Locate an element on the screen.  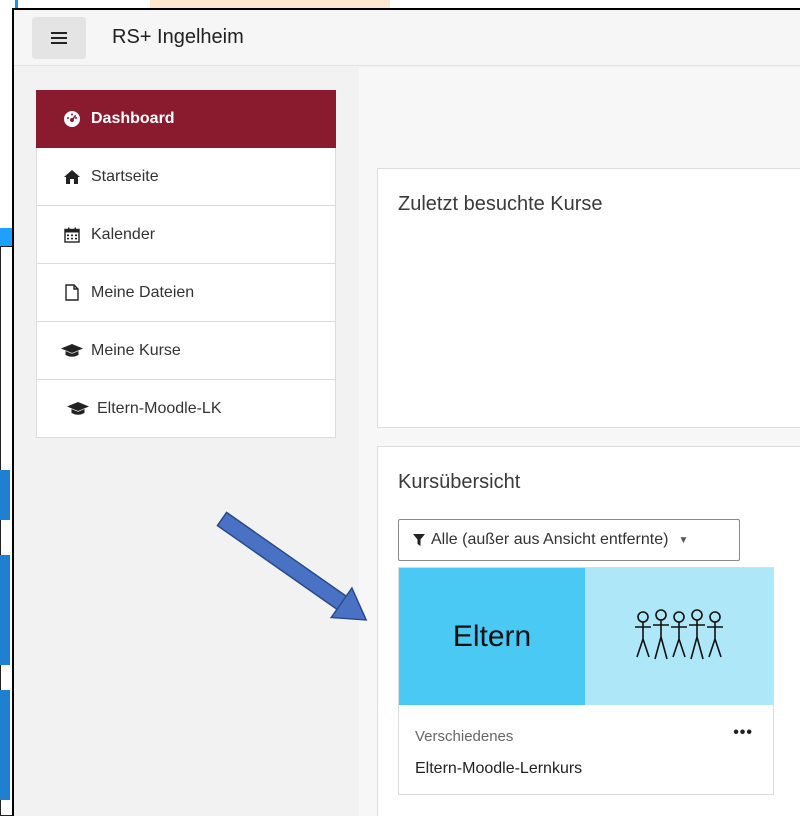
course-name-link: Eltern-Moodle-Lernkurs is located at coordinates (498, 769).